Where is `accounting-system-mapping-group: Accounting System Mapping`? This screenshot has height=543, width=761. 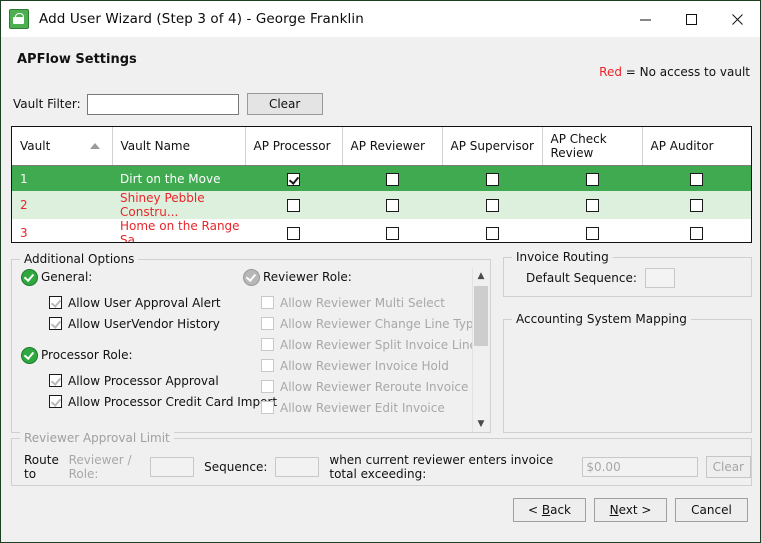
accounting-system-mapping-group: Accounting System Mapping is located at coordinates (627, 372).